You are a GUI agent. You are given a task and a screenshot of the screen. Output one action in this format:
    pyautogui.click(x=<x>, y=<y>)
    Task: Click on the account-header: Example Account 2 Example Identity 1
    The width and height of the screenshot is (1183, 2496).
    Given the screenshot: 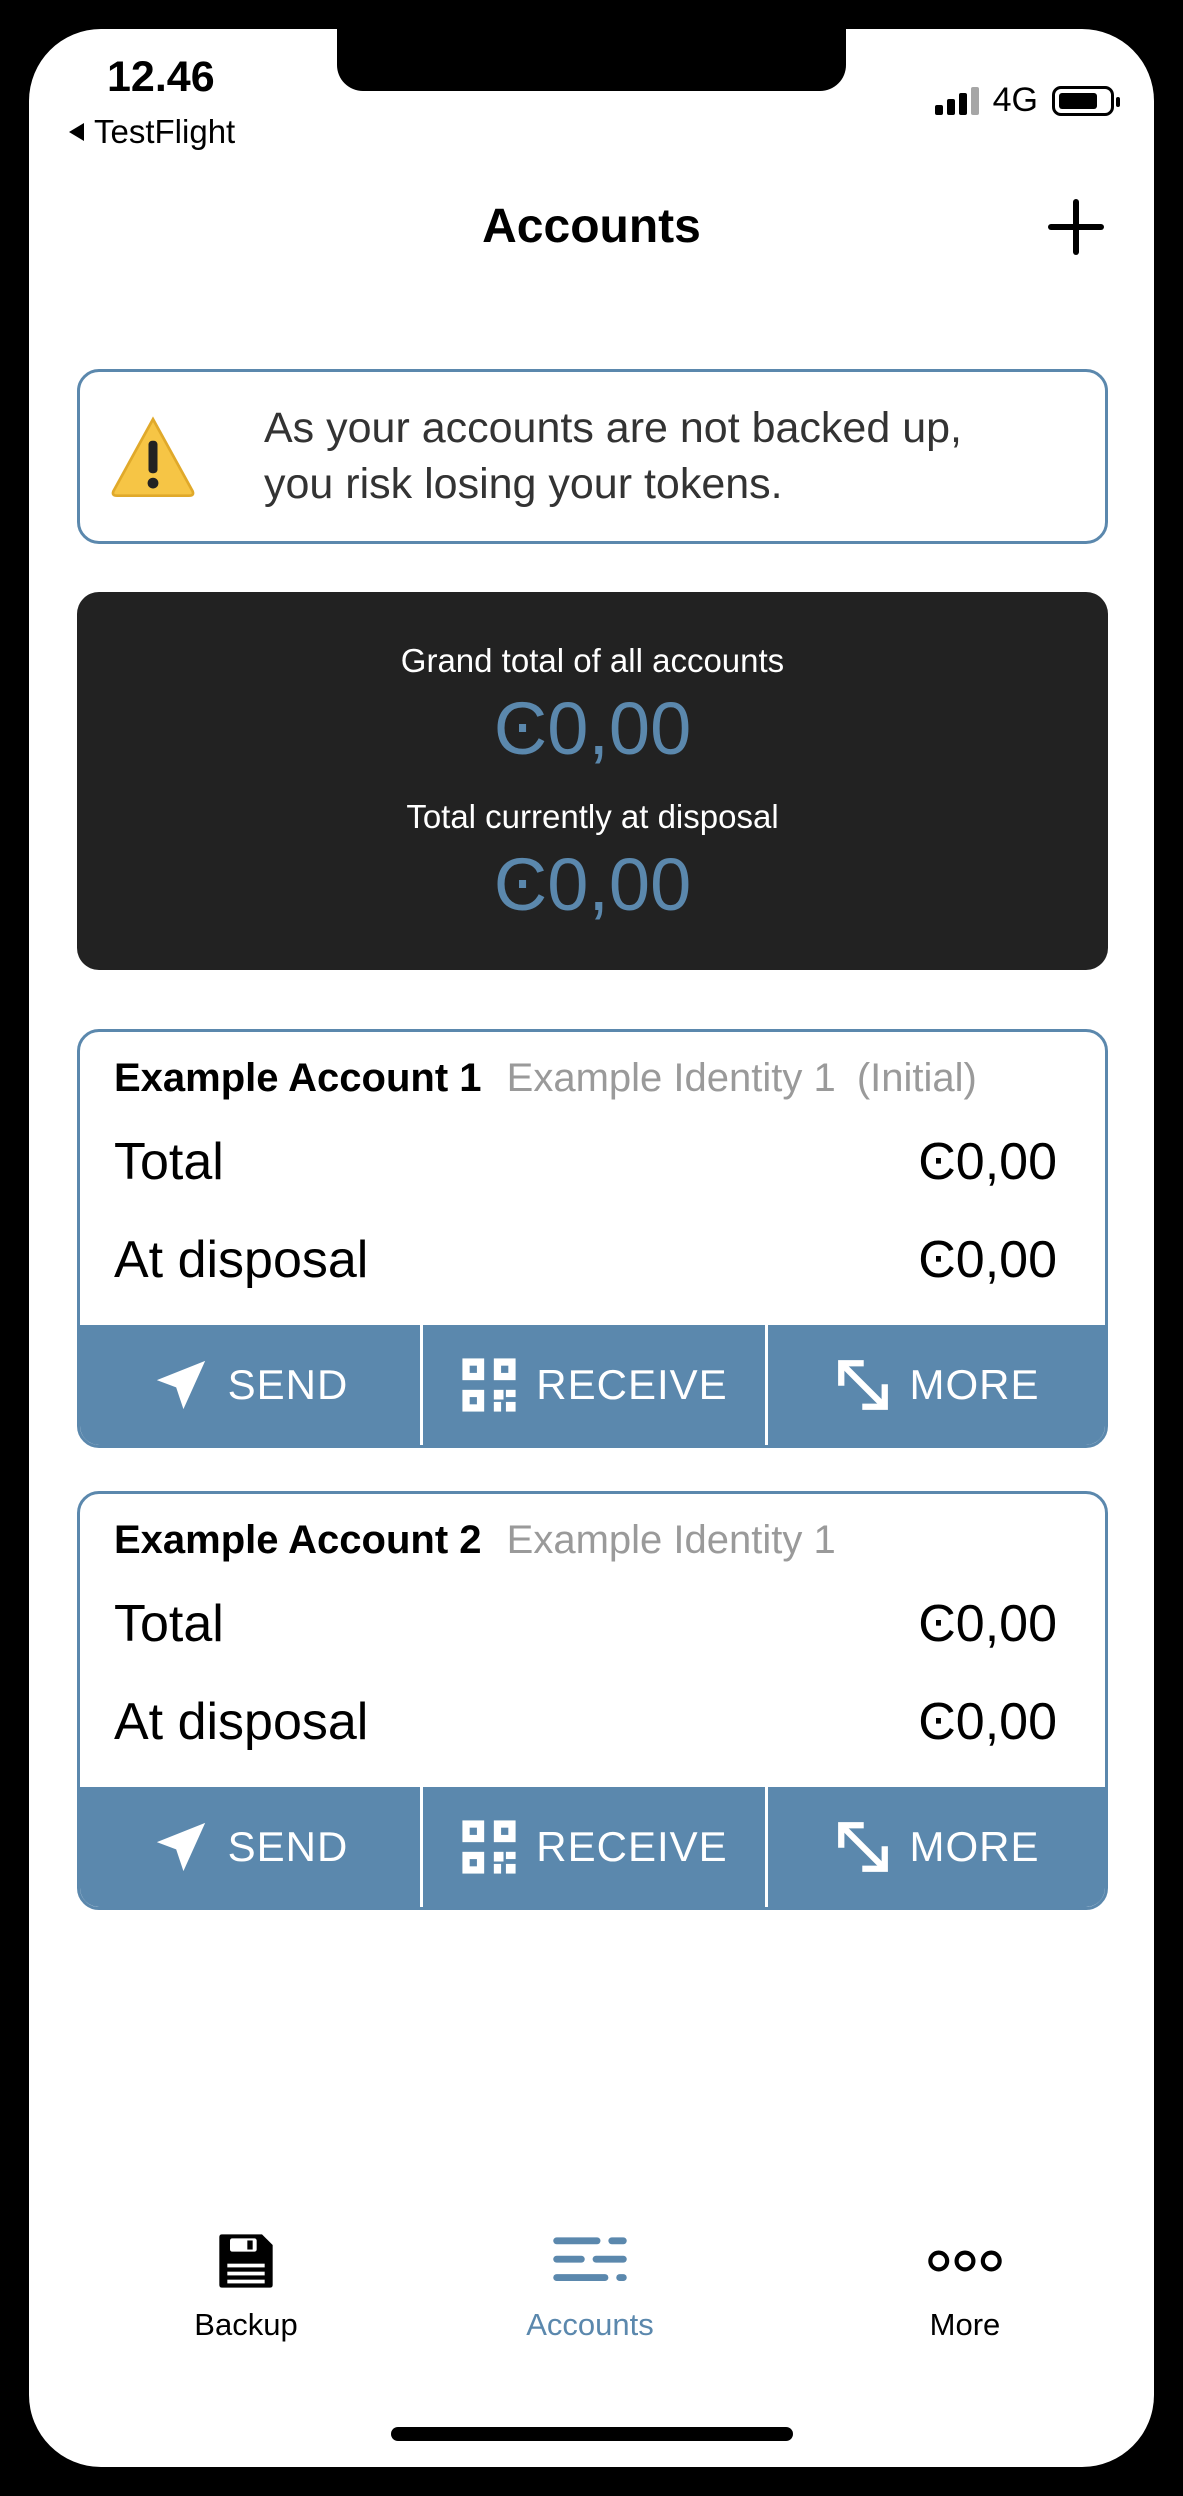 What is the action you would take?
    pyautogui.click(x=475, y=1540)
    